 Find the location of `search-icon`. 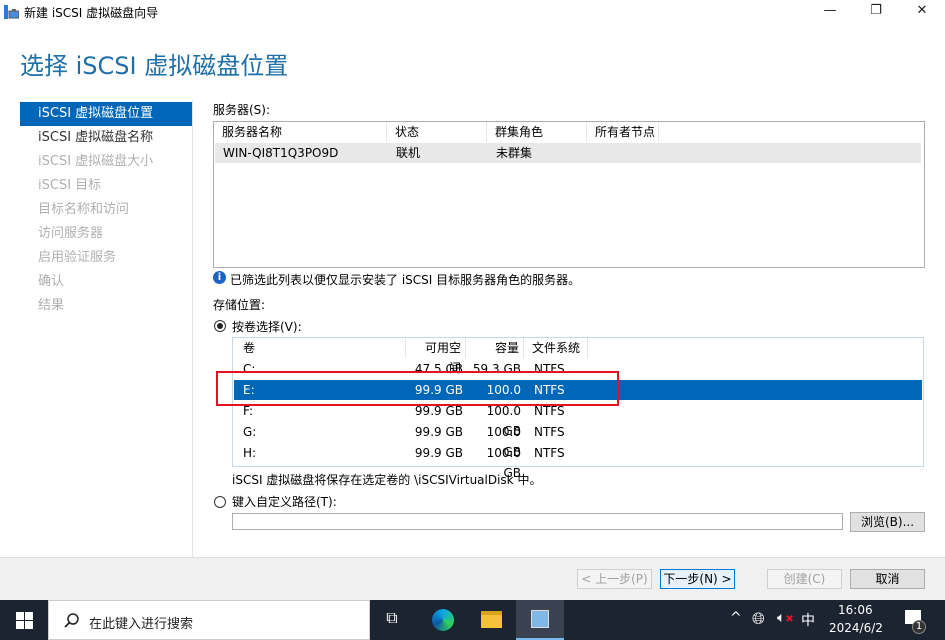

search-icon is located at coordinates (71, 620).